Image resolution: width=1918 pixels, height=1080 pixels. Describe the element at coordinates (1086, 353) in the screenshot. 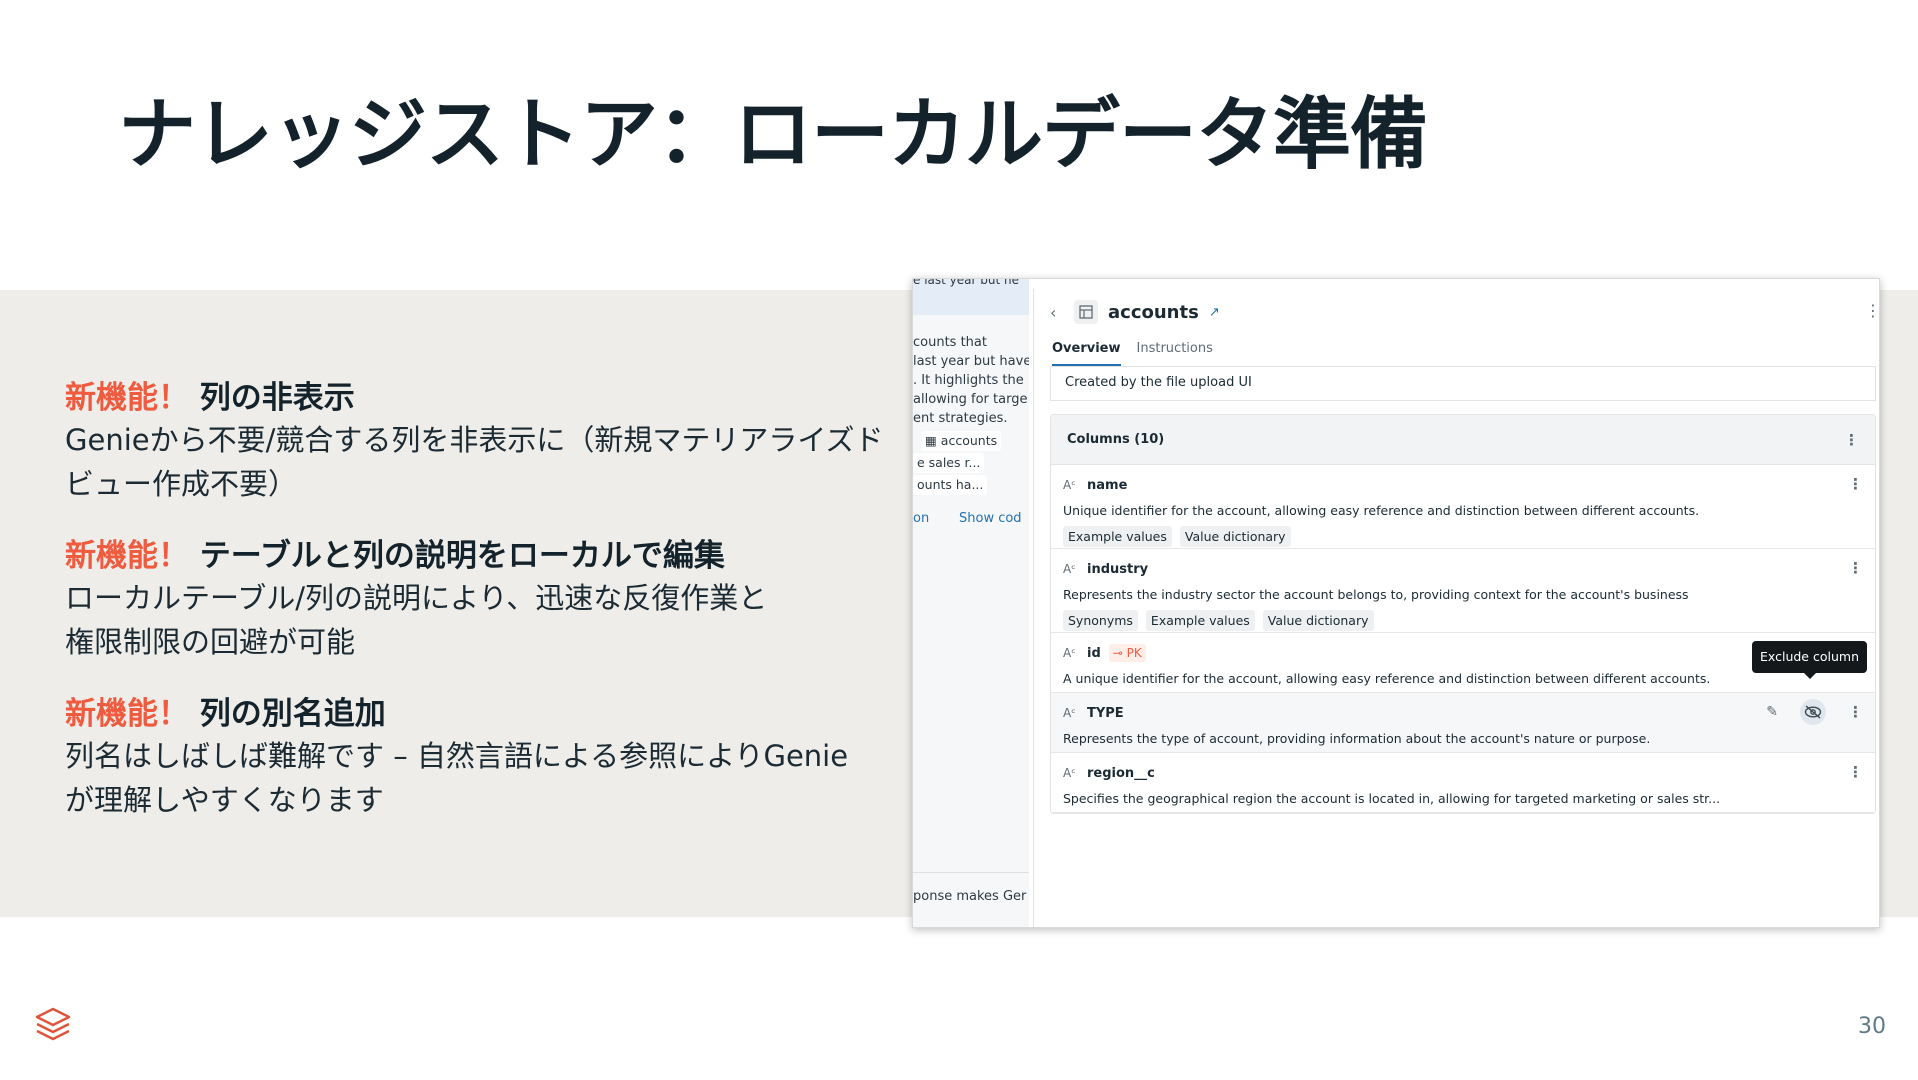

I see `tab-overview: Overview` at that location.